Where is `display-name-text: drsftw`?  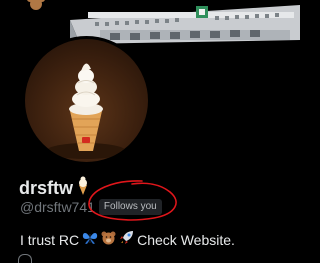 display-name-text: drsftw is located at coordinates (46, 188).